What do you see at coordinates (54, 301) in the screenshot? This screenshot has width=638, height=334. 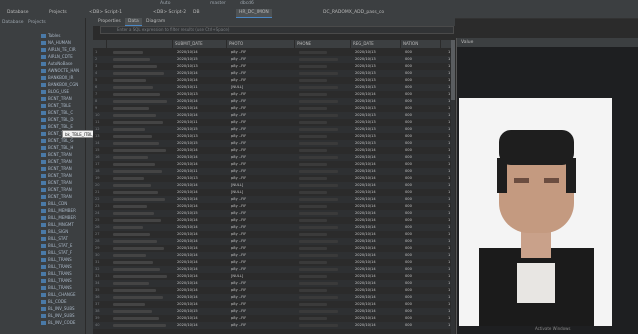 I see `tree-item: BL_CODE` at bounding box center [54, 301].